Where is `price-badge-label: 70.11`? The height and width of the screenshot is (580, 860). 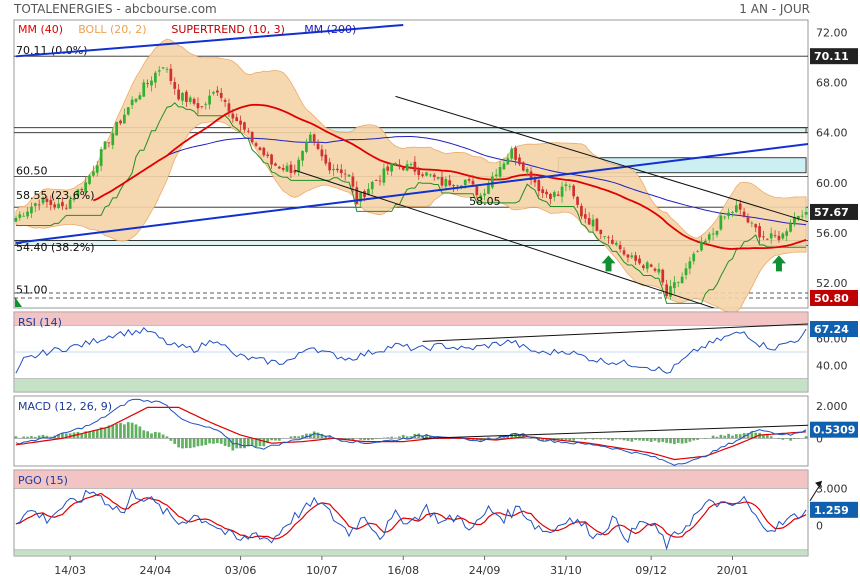
price-badge-label: 70.11 is located at coordinates (831, 56).